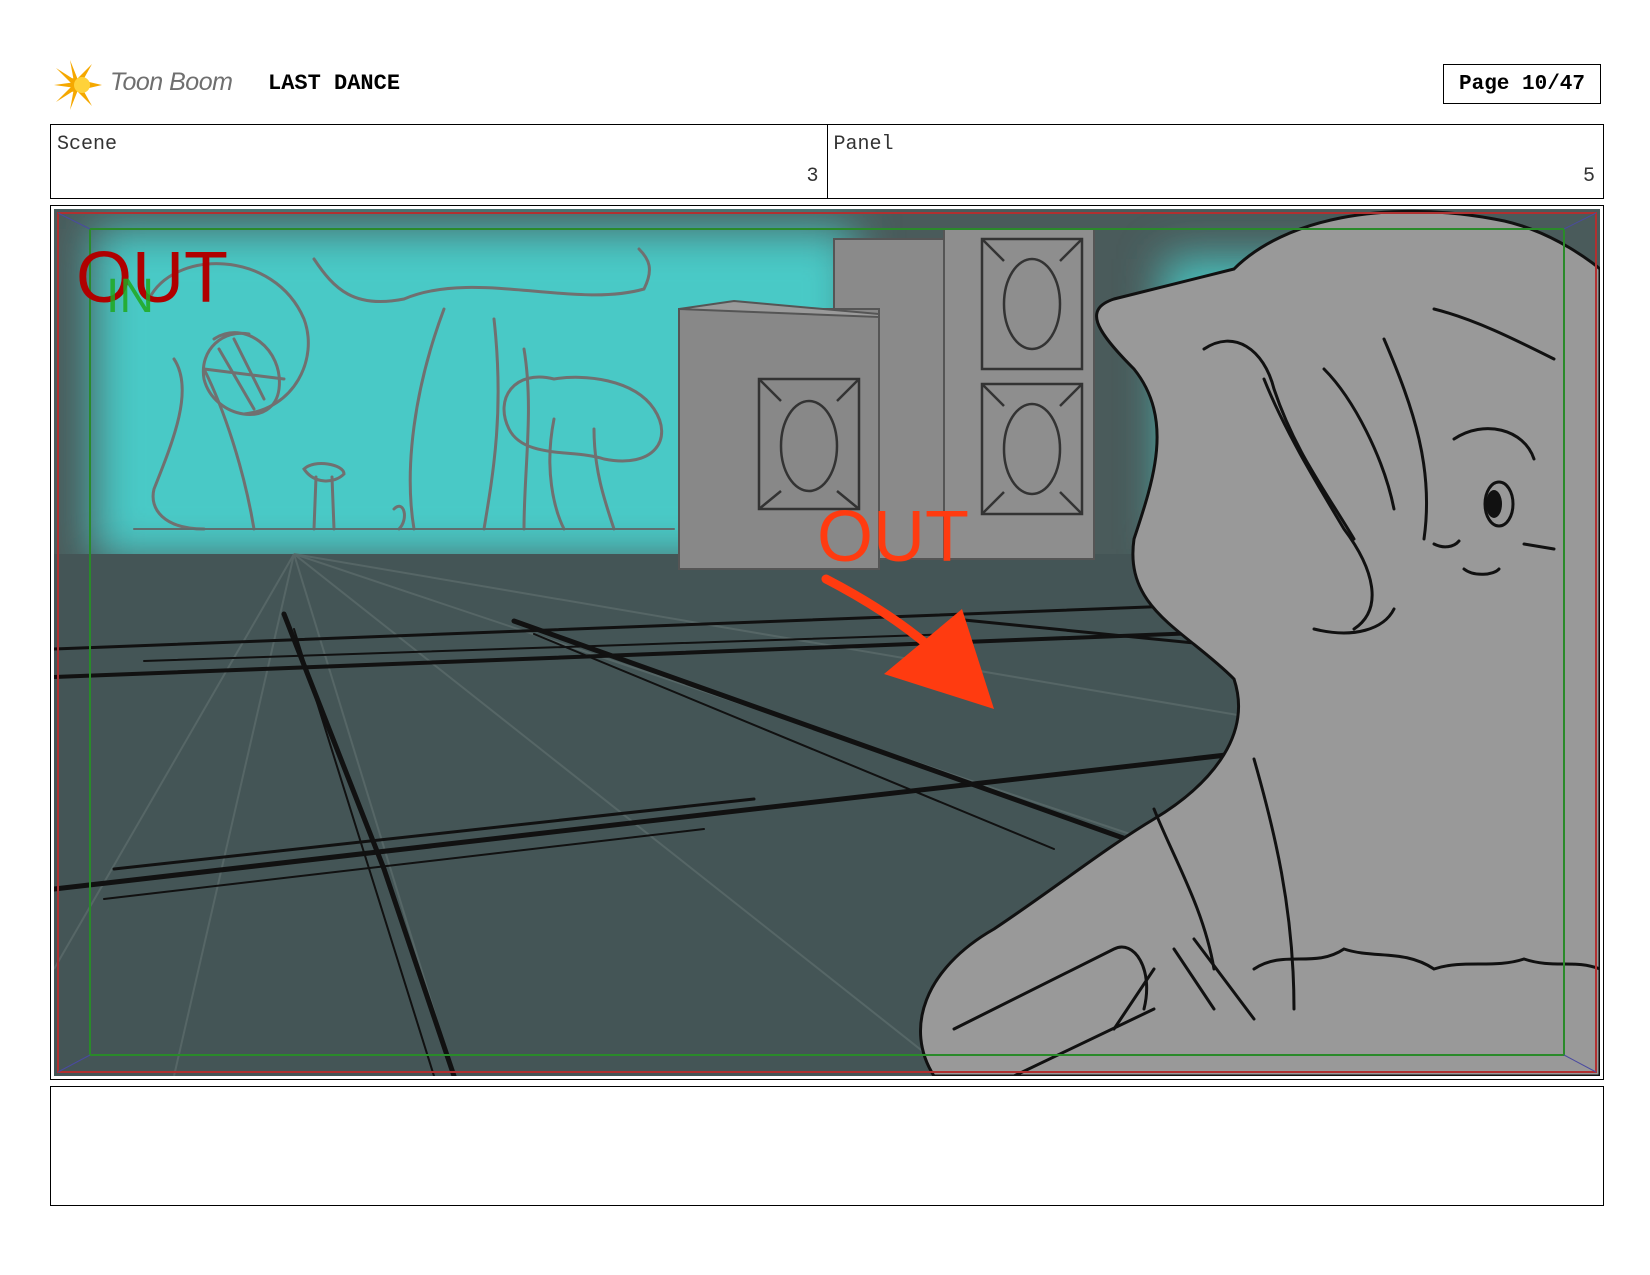 This screenshot has width=1650, height=1275. I want to click on out-label-mid: OUT, so click(893, 537).